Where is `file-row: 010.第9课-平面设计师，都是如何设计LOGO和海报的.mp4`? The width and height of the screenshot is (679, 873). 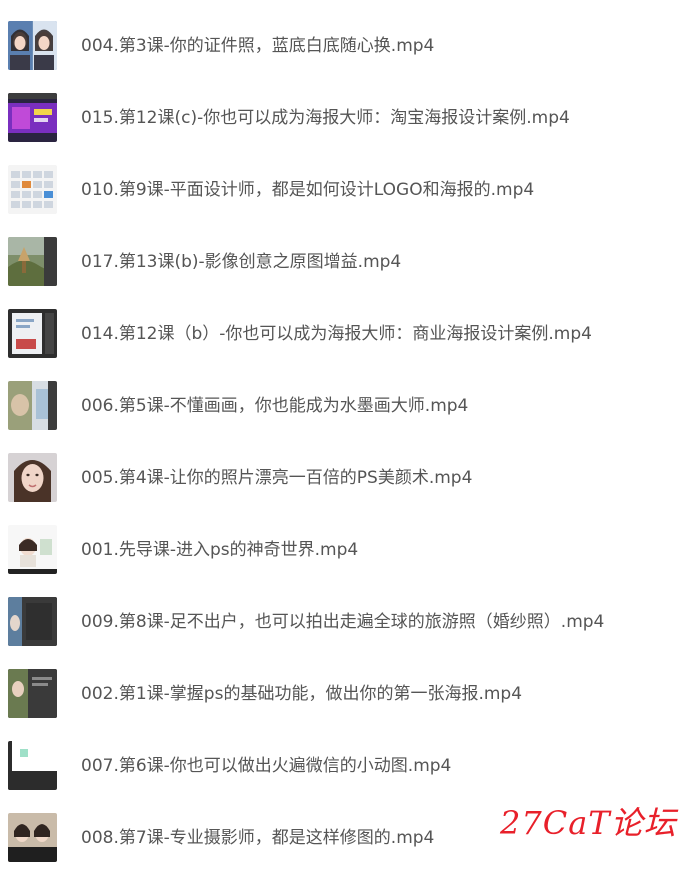 file-row: 010.第9课-平面设计师，都是如何设计LOGO和海报的.mp4 is located at coordinates (339, 189).